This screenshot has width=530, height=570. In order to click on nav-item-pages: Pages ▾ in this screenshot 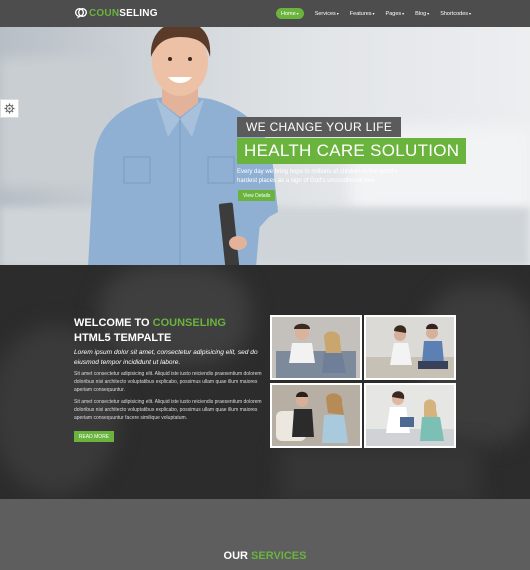, I will do `click(395, 13)`.